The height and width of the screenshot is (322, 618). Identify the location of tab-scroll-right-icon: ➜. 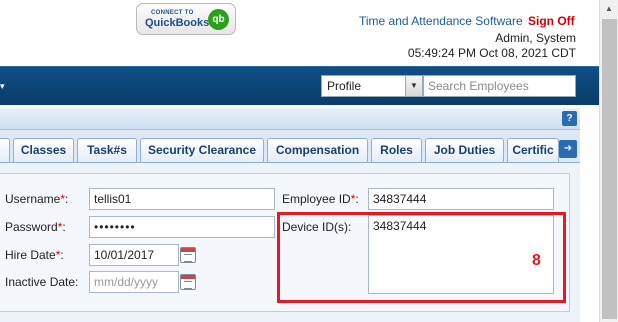
(568, 149).